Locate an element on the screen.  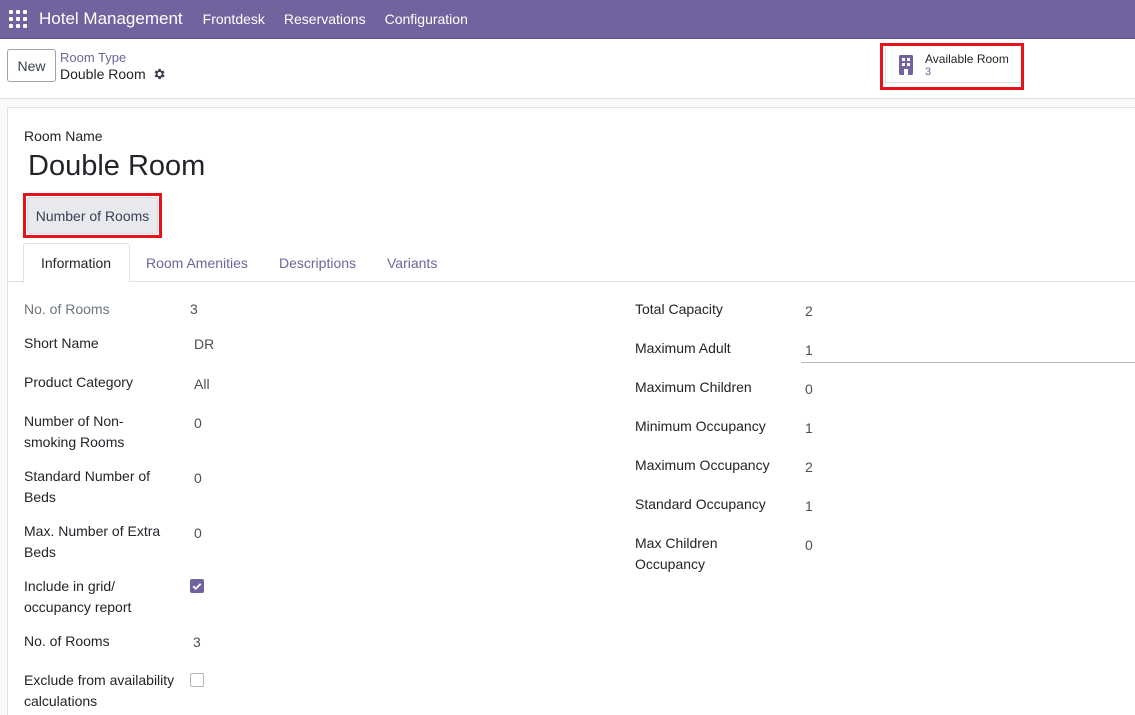
maximum-adult-input-underline is located at coordinates (968, 362).